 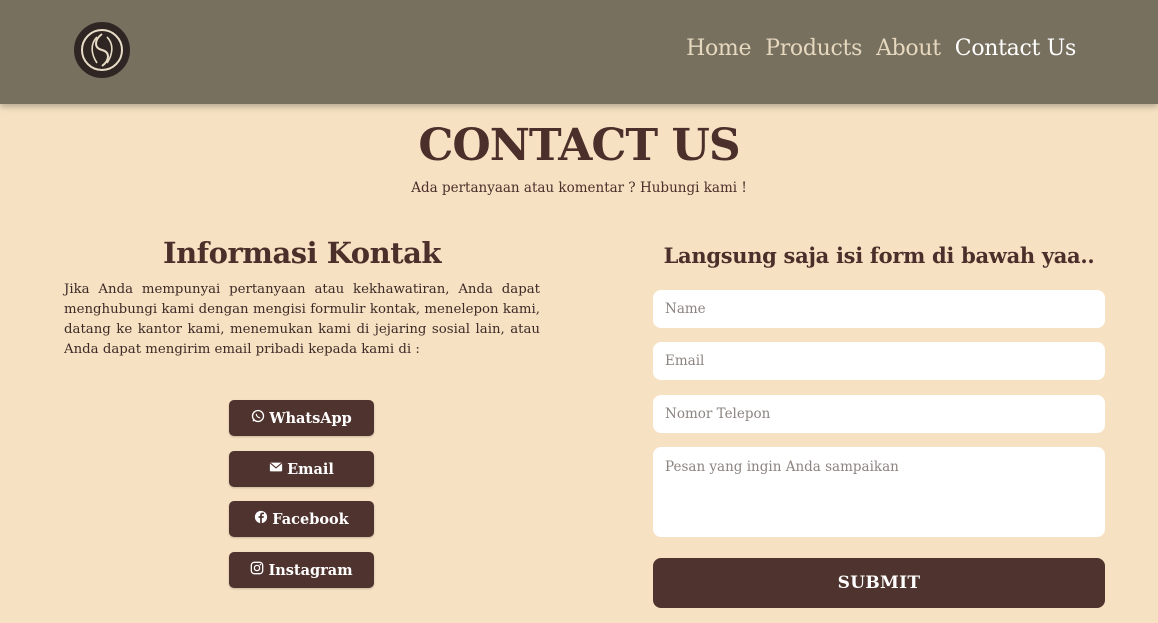 What do you see at coordinates (718, 48) in the screenshot?
I see `nav-link-home: Home` at bounding box center [718, 48].